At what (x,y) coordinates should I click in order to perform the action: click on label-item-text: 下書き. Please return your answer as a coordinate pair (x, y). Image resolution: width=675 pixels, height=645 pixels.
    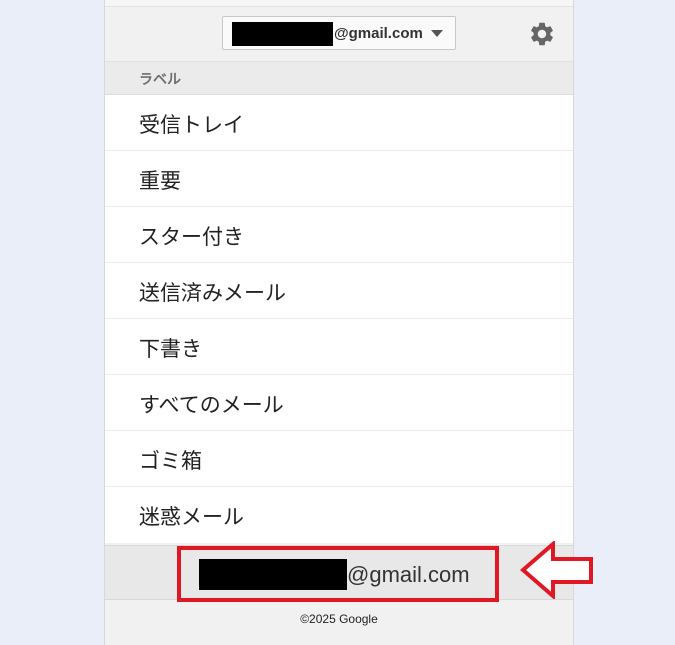
    Looking at the image, I should click on (170, 349).